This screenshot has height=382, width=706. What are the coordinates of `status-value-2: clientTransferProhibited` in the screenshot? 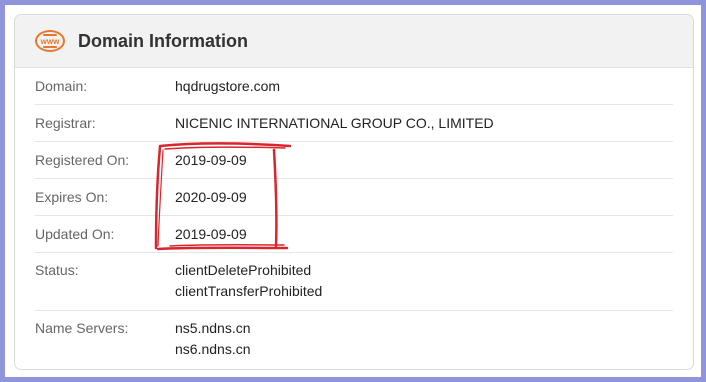 It's located at (249, 291).